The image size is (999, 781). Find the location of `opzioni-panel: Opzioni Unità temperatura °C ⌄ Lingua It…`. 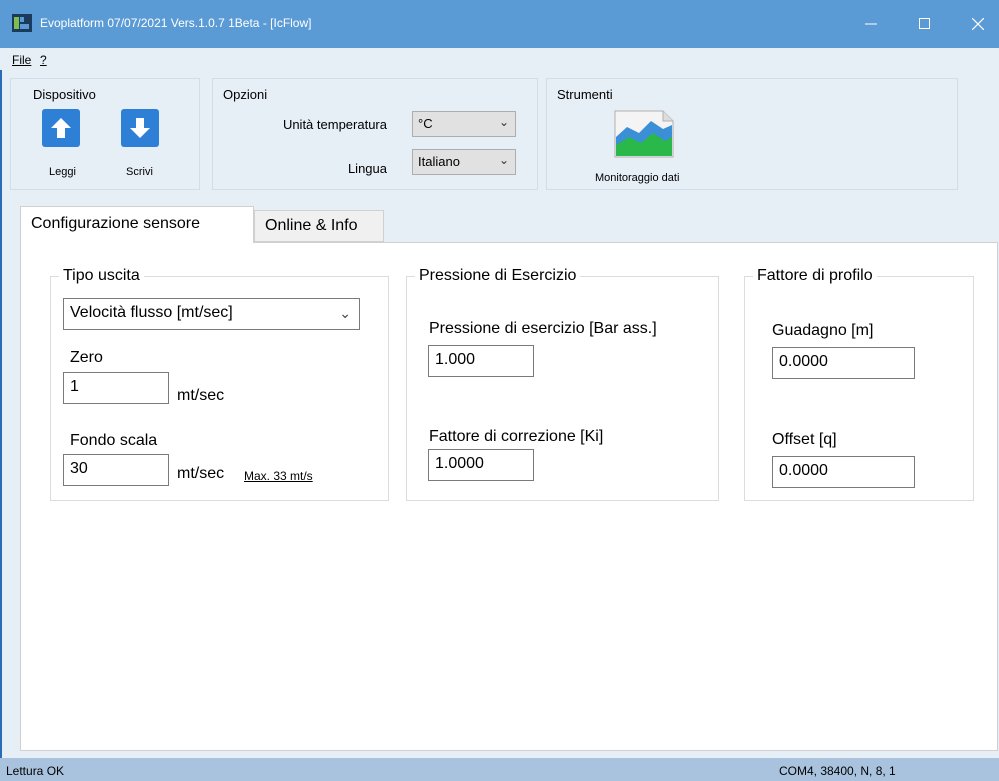

opzioni-panel: Opzioni Unità temperatura °C ⌄ Lingua It… is located at coordinates (375, 134).